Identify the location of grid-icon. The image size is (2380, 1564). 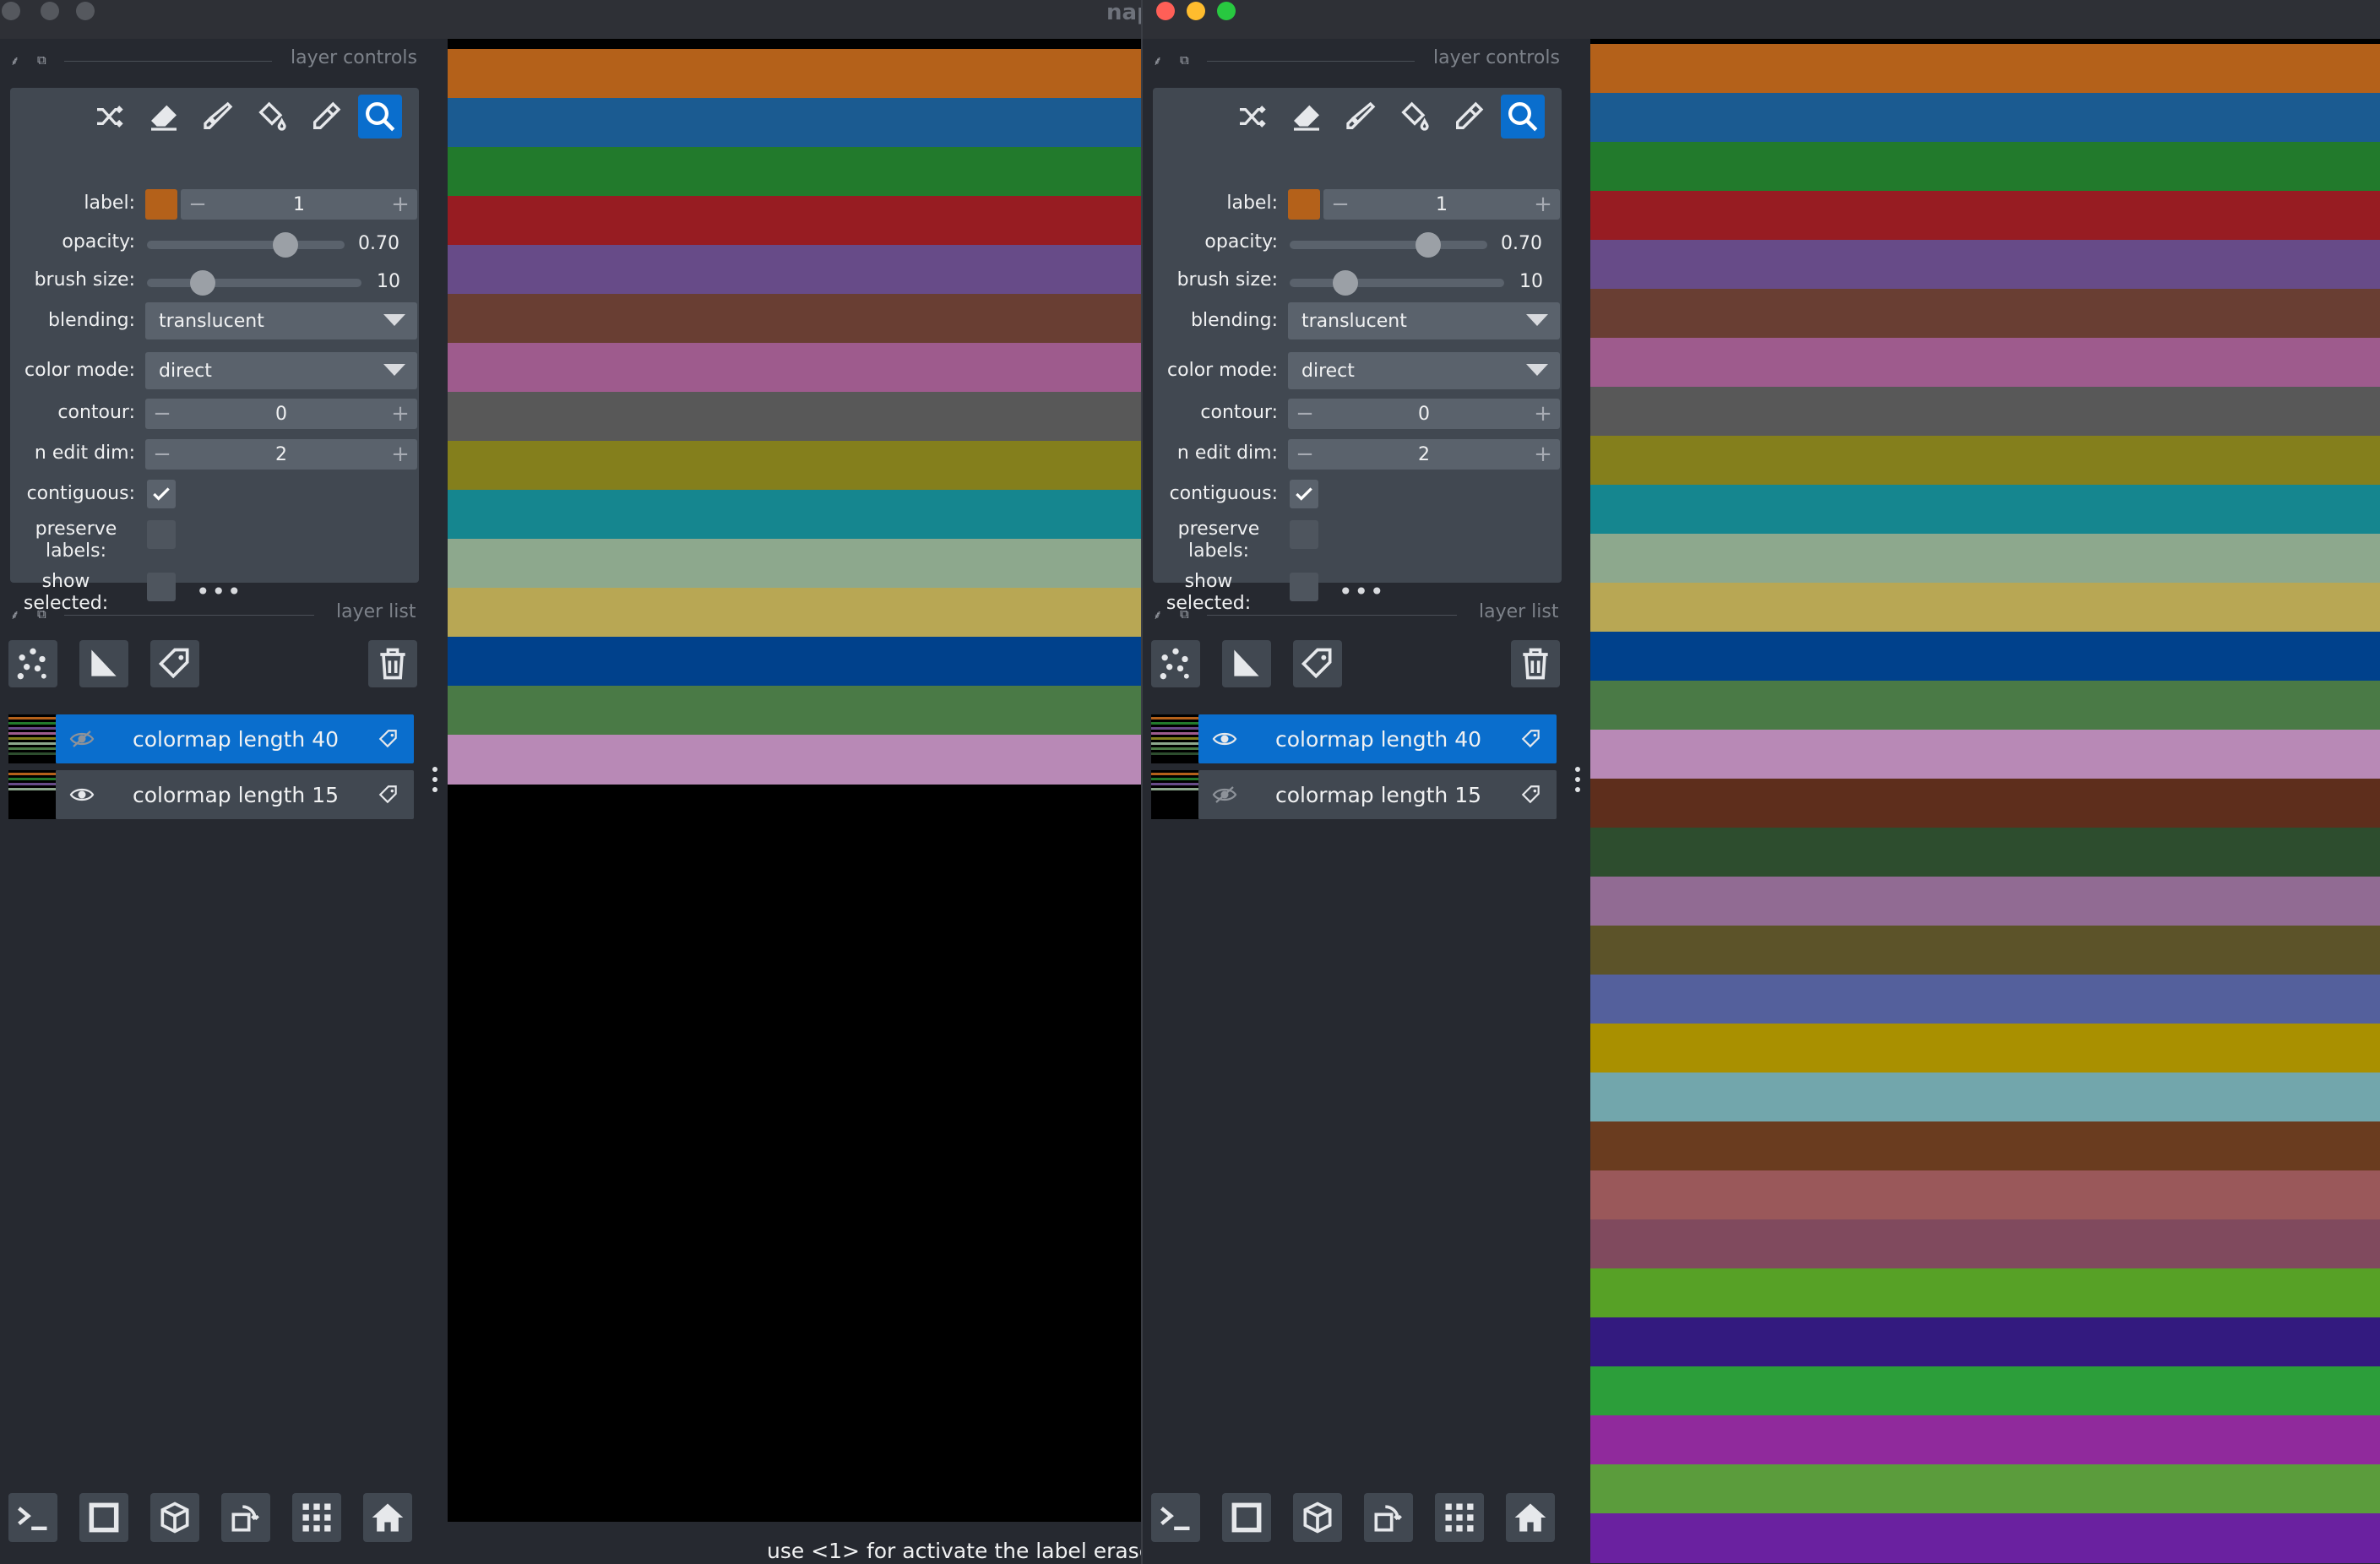
(1459, 1517).